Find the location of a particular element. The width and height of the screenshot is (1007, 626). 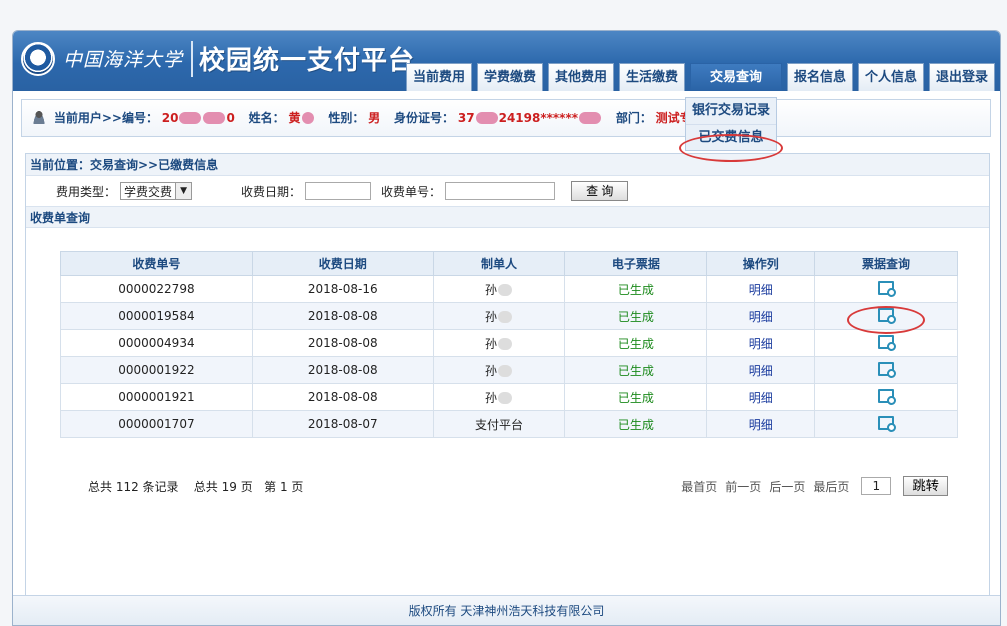

dropdown-bank-records: 银行交易记录 is located at coordinates (731, 111).